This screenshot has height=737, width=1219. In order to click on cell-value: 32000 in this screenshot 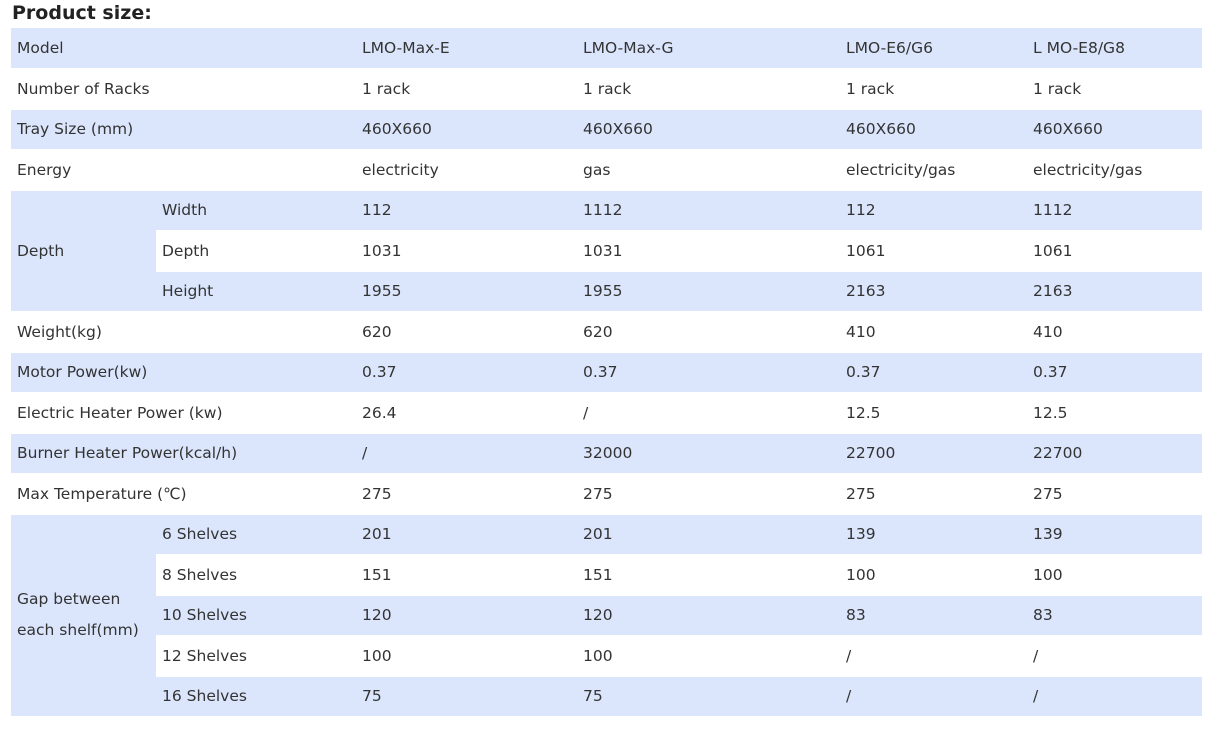, I will do `click(709, 453)`.